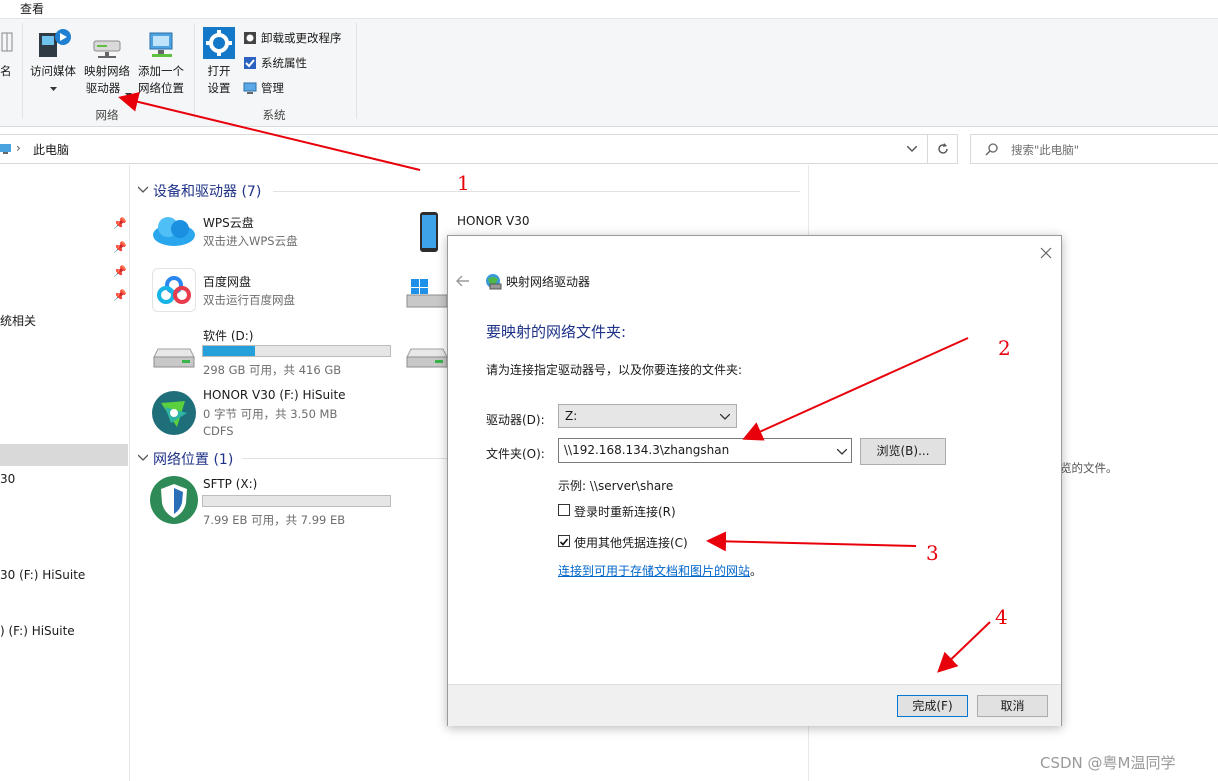 This screenshot has height=781, width=1218. What do you see at coordinates (1001, 617) in the screenshot?
I see `annotation-number-4: 4` at bounding box center [1001, 617].